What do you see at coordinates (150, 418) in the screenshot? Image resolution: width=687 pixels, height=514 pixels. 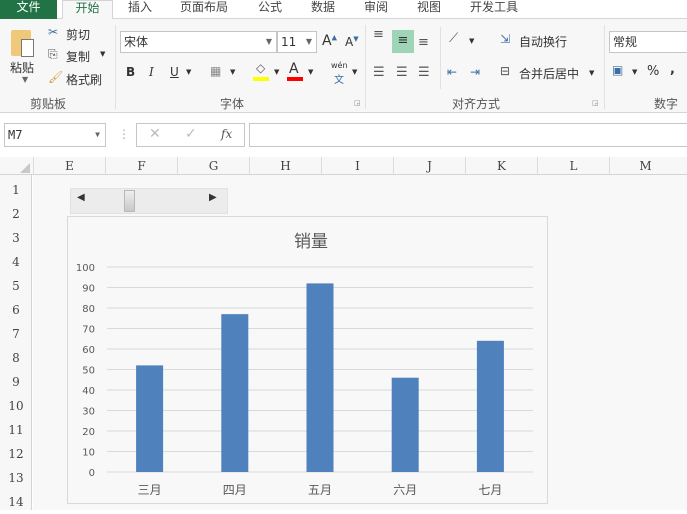 I see `bar-三月` at bounding box center [150, 418].